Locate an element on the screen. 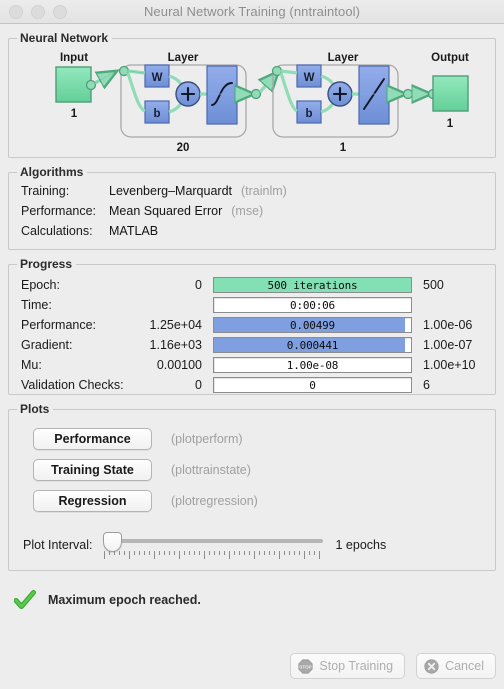 This screenshot has width=504, height=689. calculations-label: Calculations: is located at coordinates (57, 231).